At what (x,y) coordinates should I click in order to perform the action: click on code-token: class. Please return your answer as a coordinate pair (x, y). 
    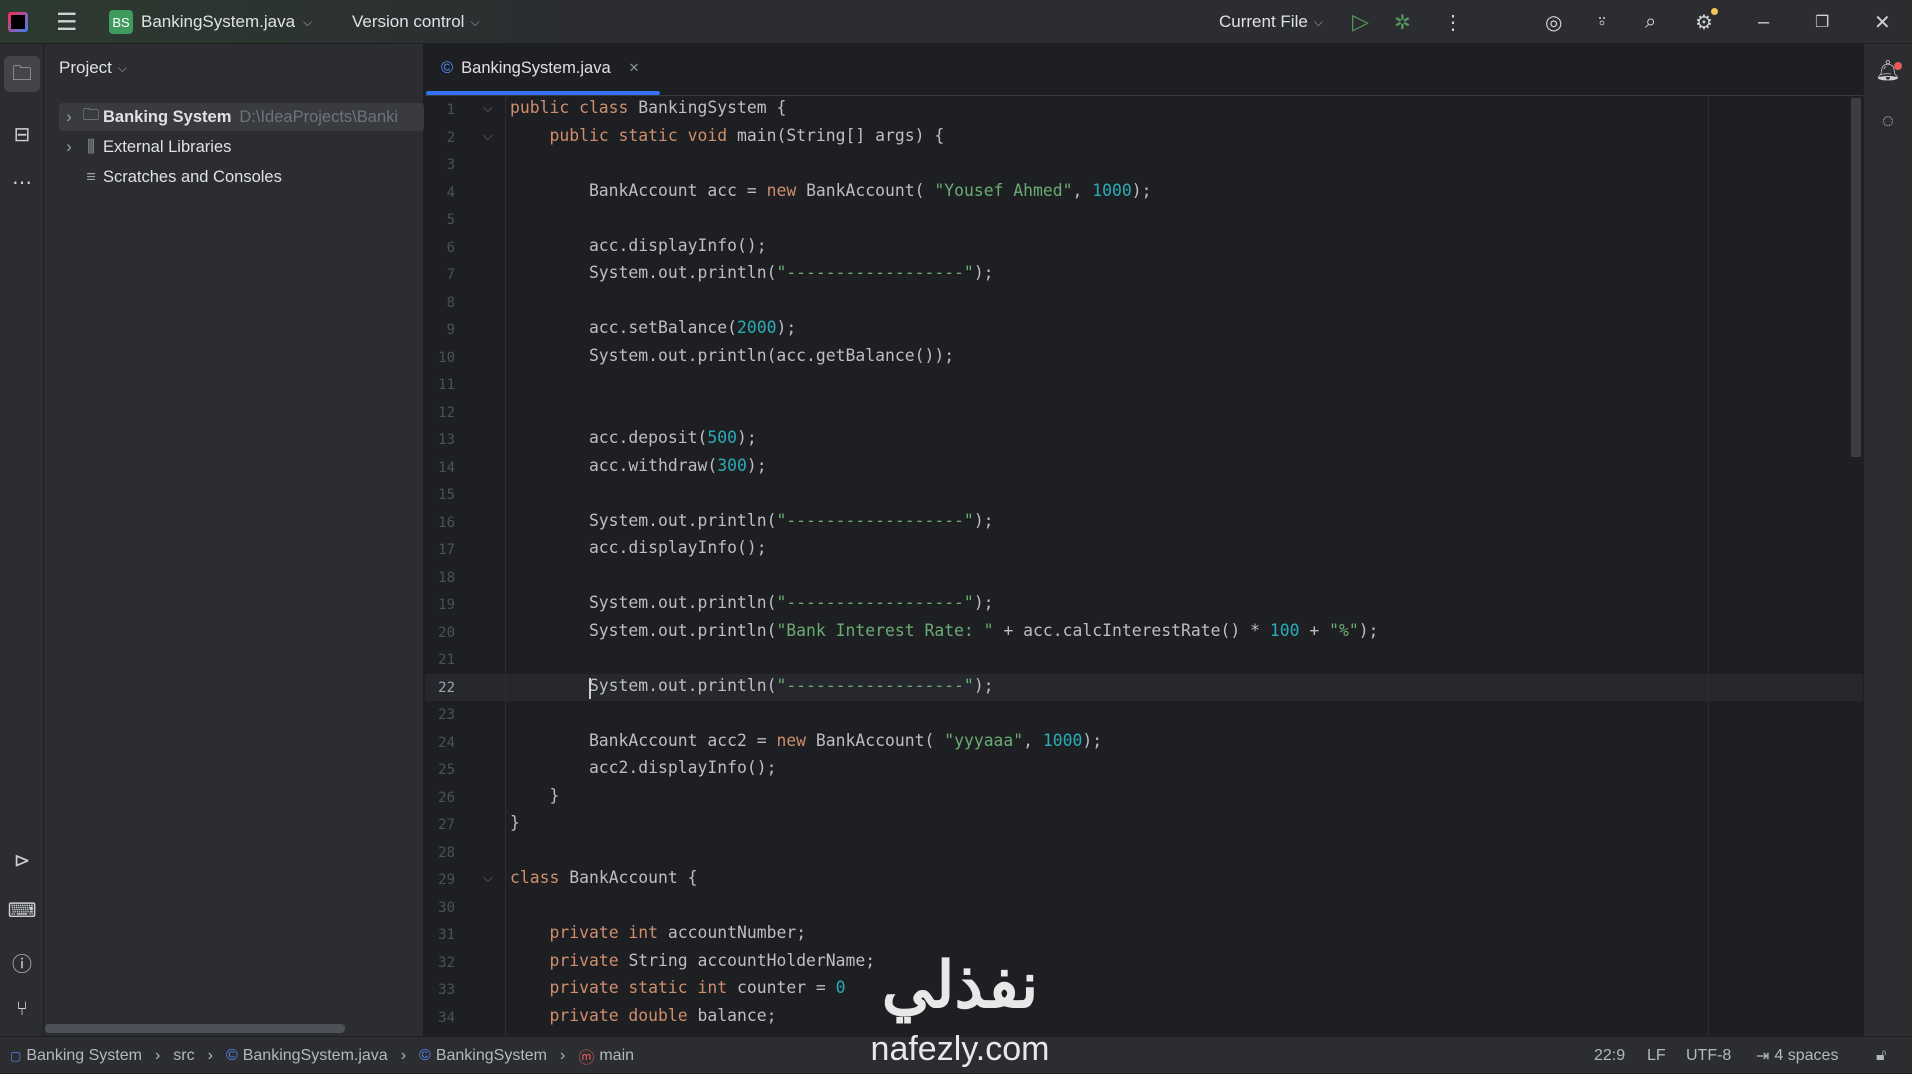
    Looking at the image, I should click on (540, 877).